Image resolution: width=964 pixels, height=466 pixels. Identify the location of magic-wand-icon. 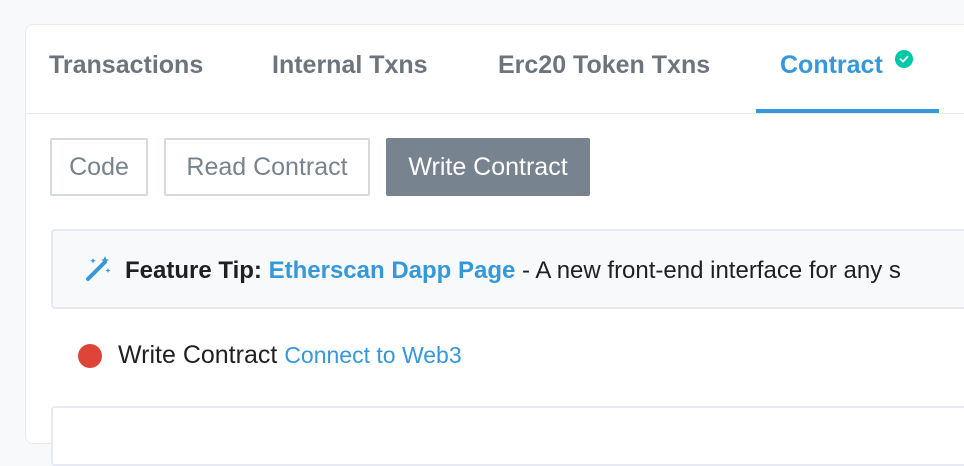
(98, 268).